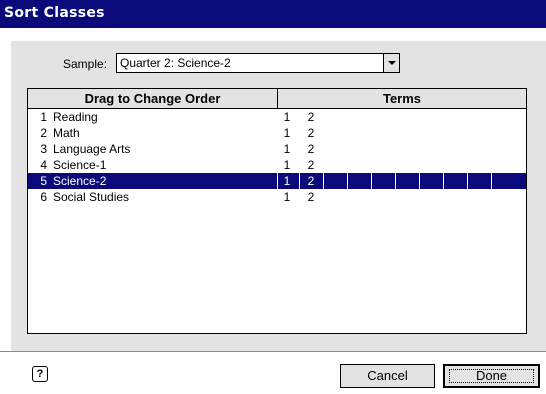 This screenshot has width=546, height=394. I want to click on row-number: 2, so click(43, 133).